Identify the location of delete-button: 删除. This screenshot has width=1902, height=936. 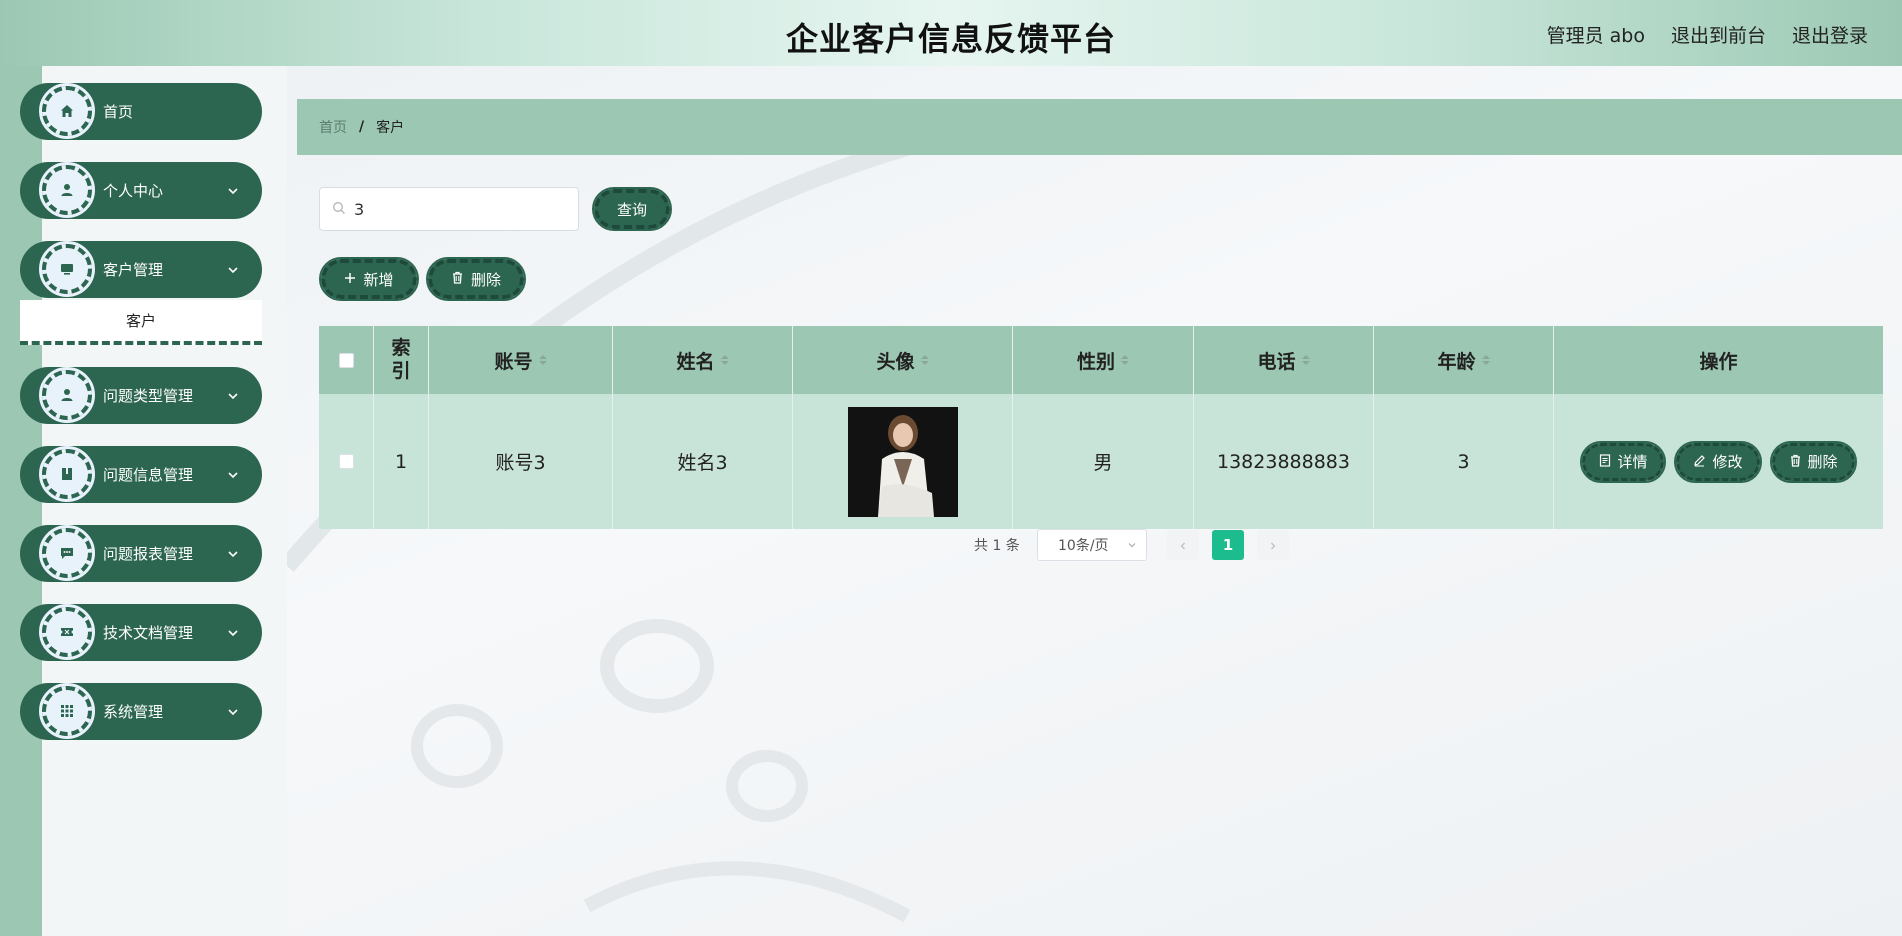
(1813, 461).